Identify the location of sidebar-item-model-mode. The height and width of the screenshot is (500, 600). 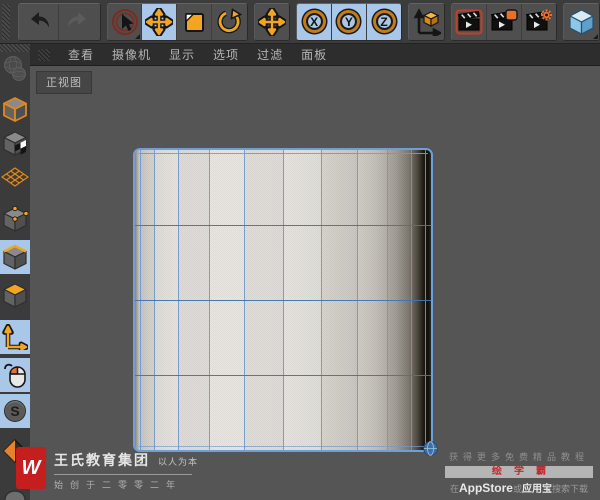
(15, 143).